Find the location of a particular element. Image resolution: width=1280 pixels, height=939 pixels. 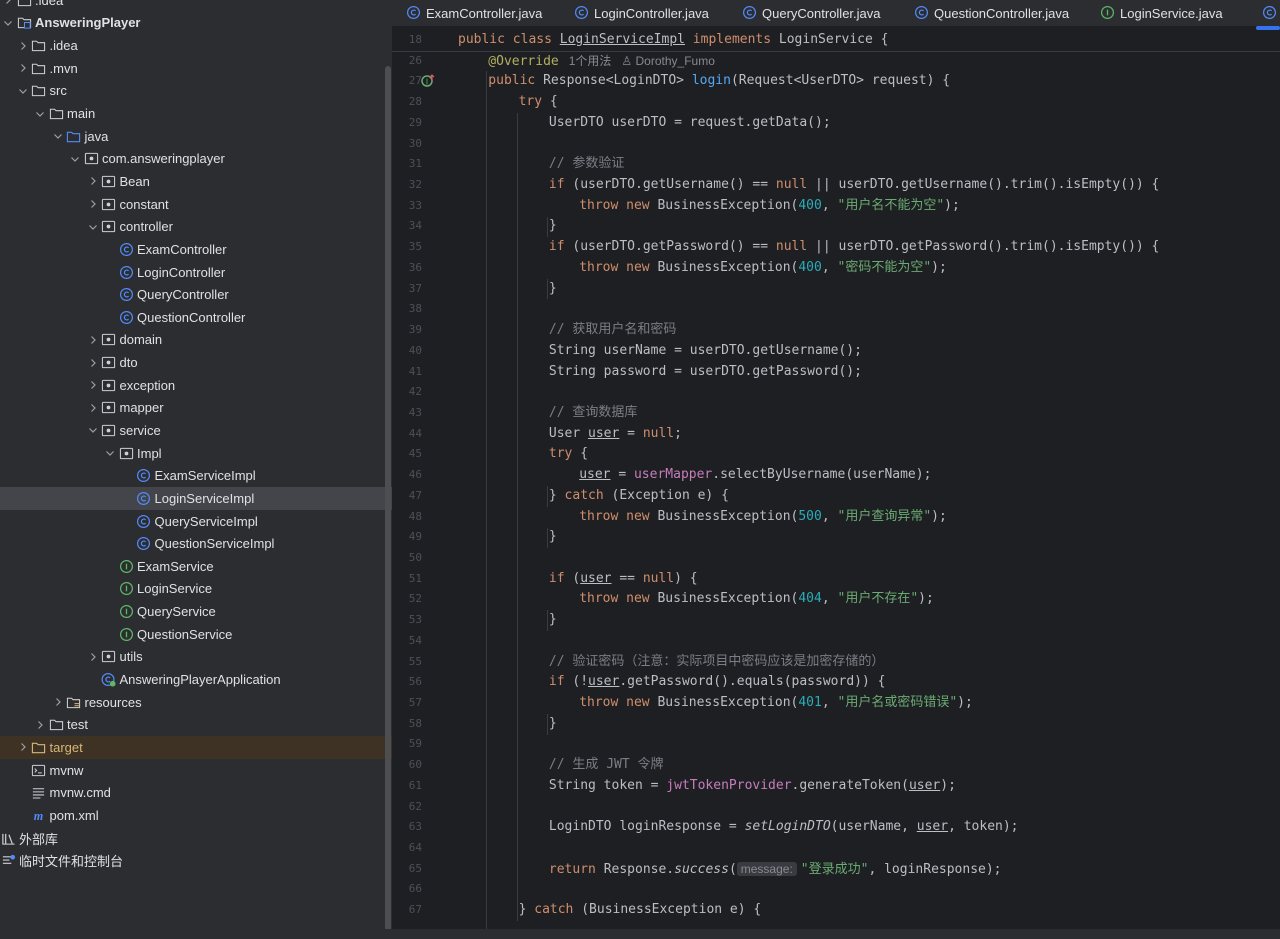

tree-item-examservice: ExamService is located at coordinates (196, 566).